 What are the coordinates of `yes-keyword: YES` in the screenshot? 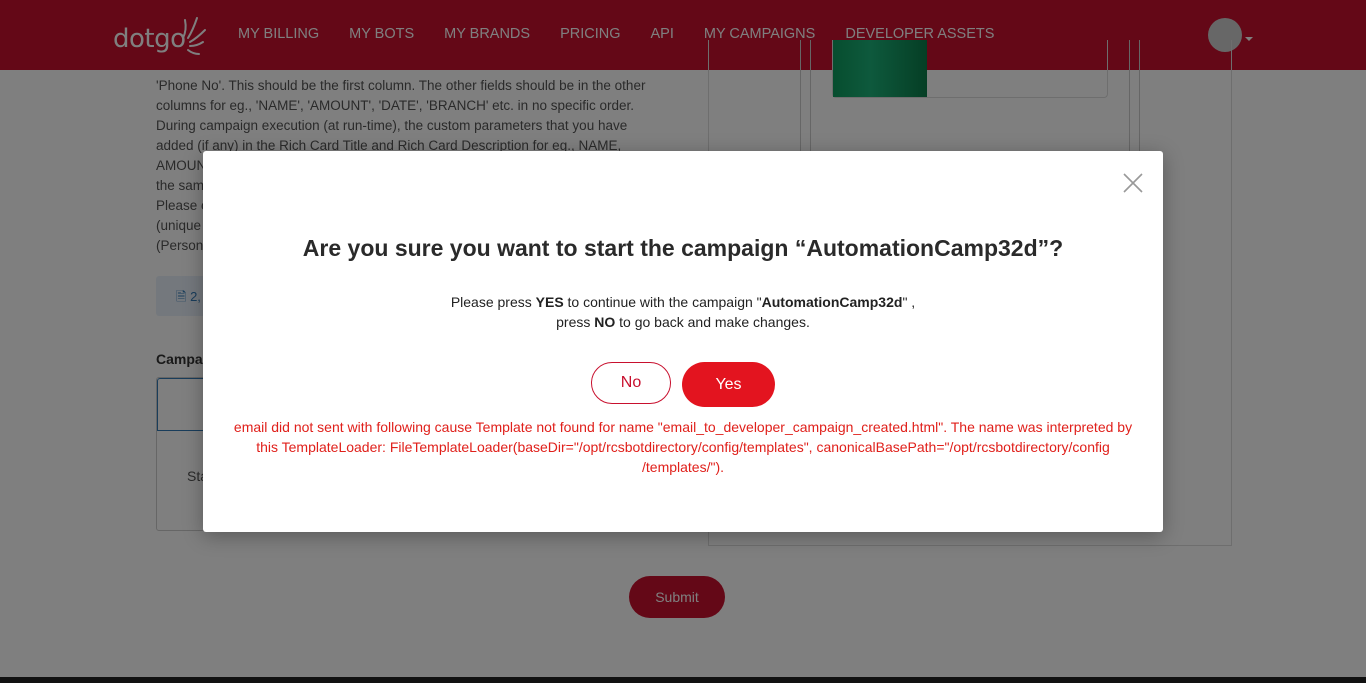 It's located at (549, 302).